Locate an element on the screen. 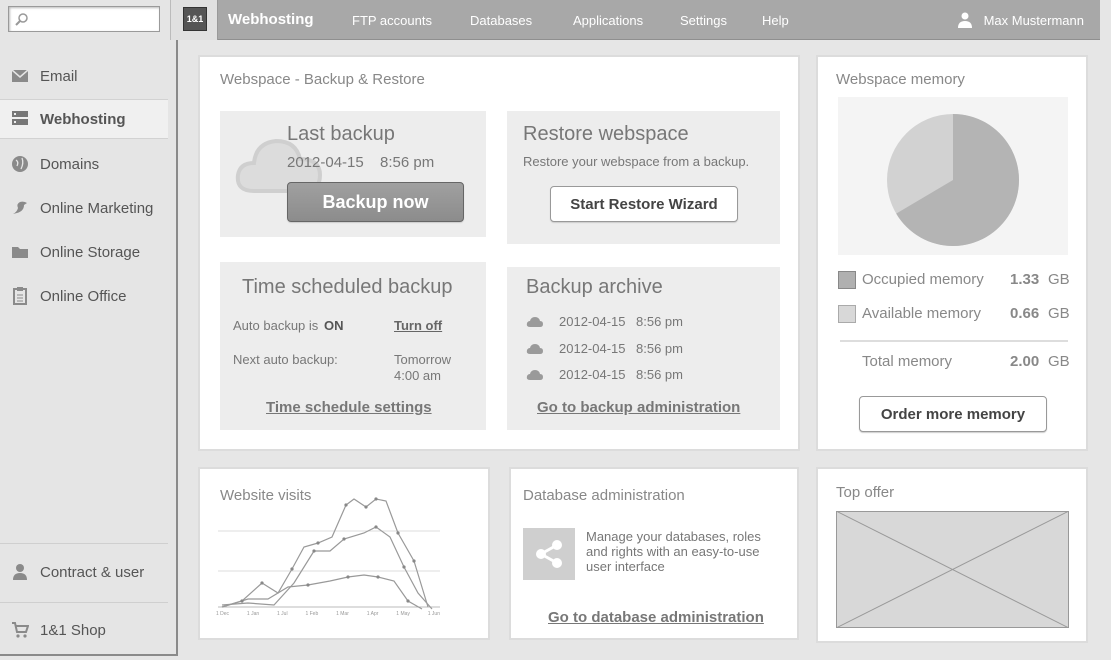 This screenshot has width=1111, height=660. search-icon is located at coordinates (21, 19).